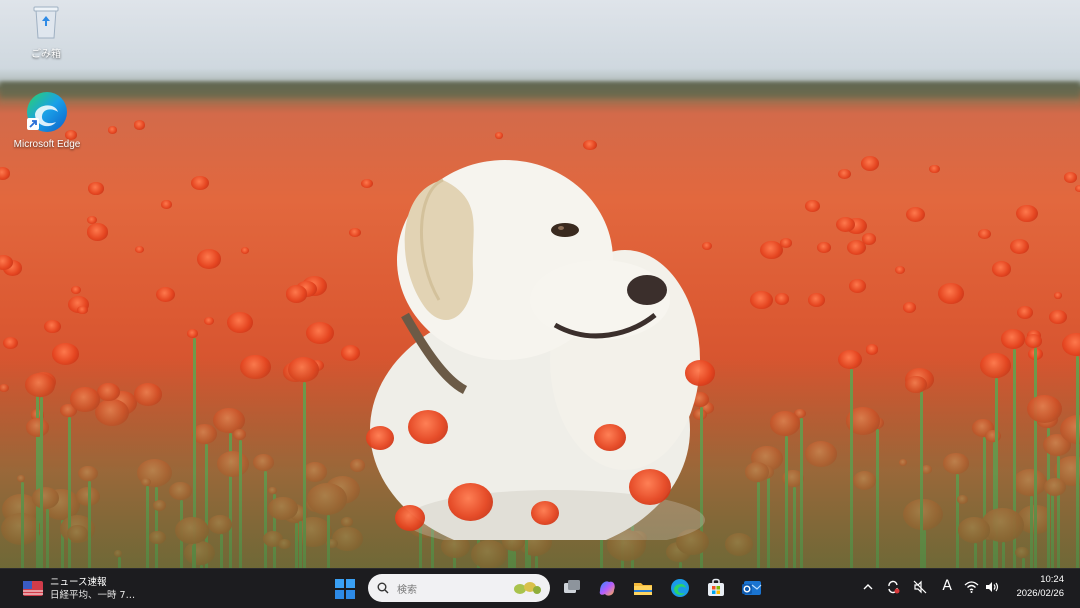  Describe the element at coordinates (47, 144) in the screenshot. I see `desktop-icon-label: Microsoft Edge` at that location.